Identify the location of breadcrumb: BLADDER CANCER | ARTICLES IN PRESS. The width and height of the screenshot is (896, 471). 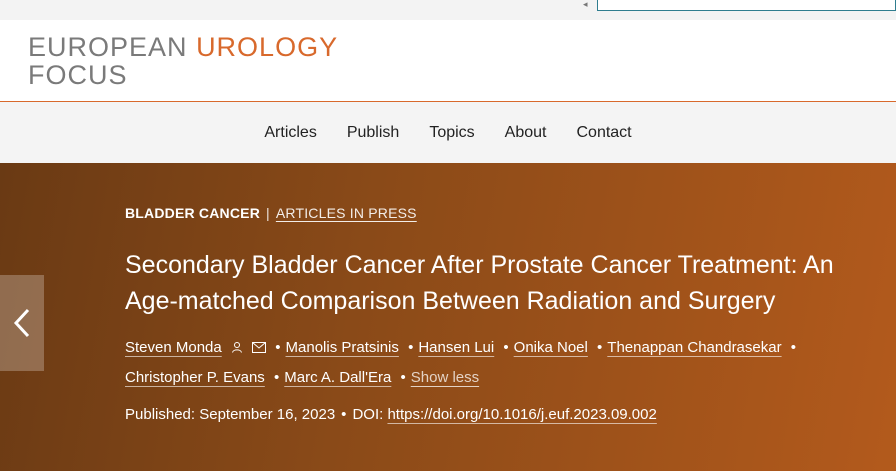
(271, 213).